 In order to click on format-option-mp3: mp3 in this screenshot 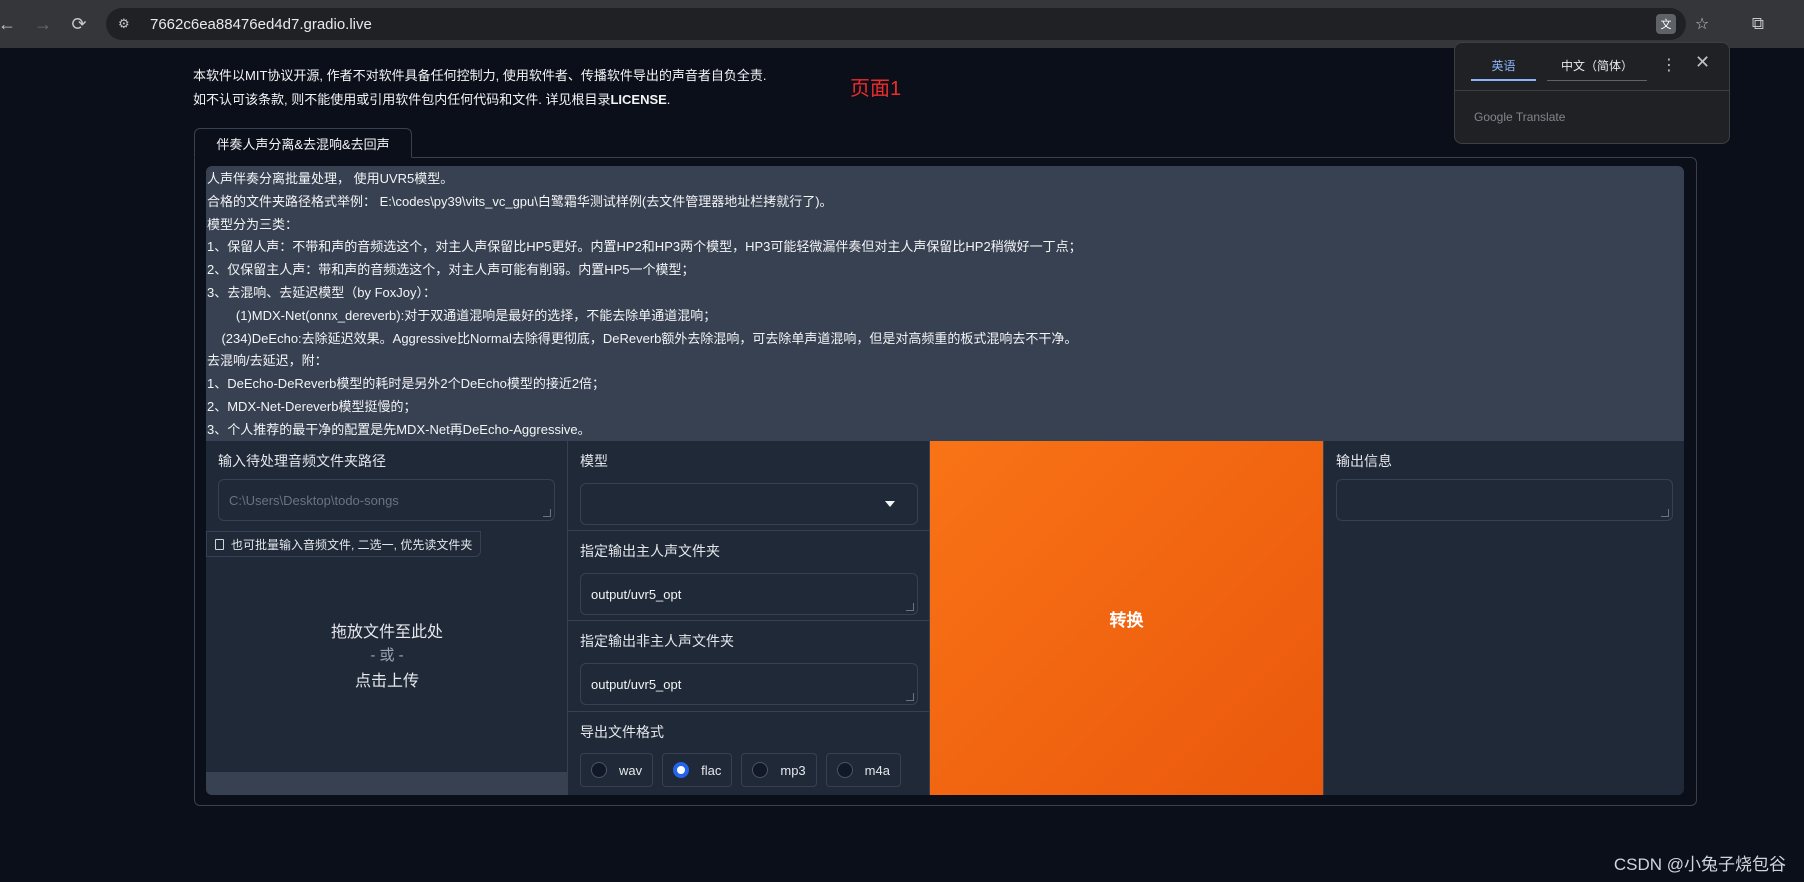, I will do `click(779, 770)`.